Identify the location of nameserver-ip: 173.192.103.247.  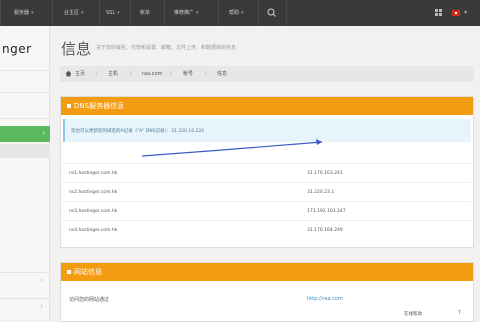
(326, 211).